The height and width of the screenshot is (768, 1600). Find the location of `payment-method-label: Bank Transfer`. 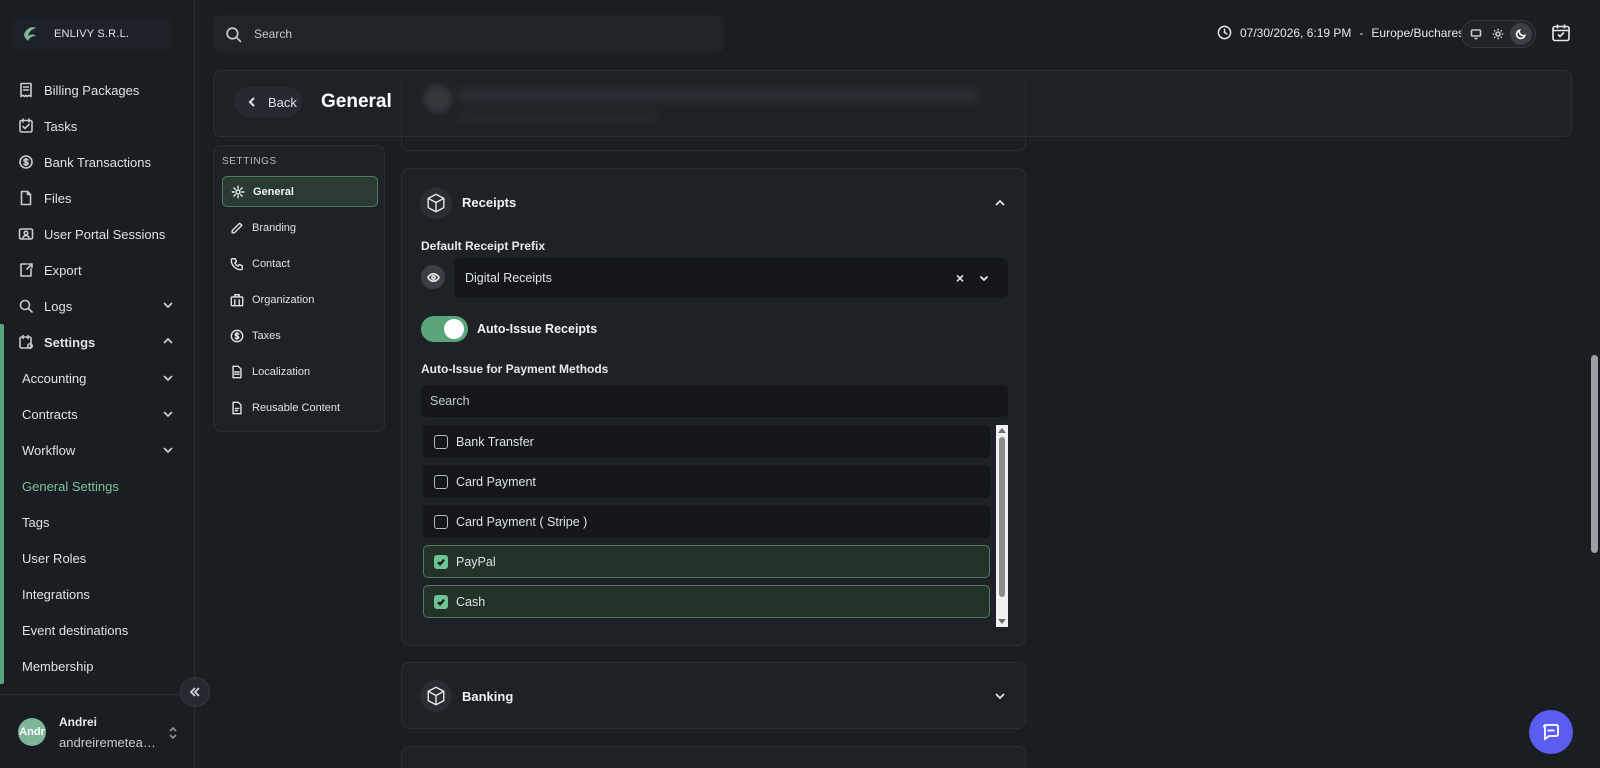

payment-method-label: Bank Transfer is located at coordinates (495, 441).